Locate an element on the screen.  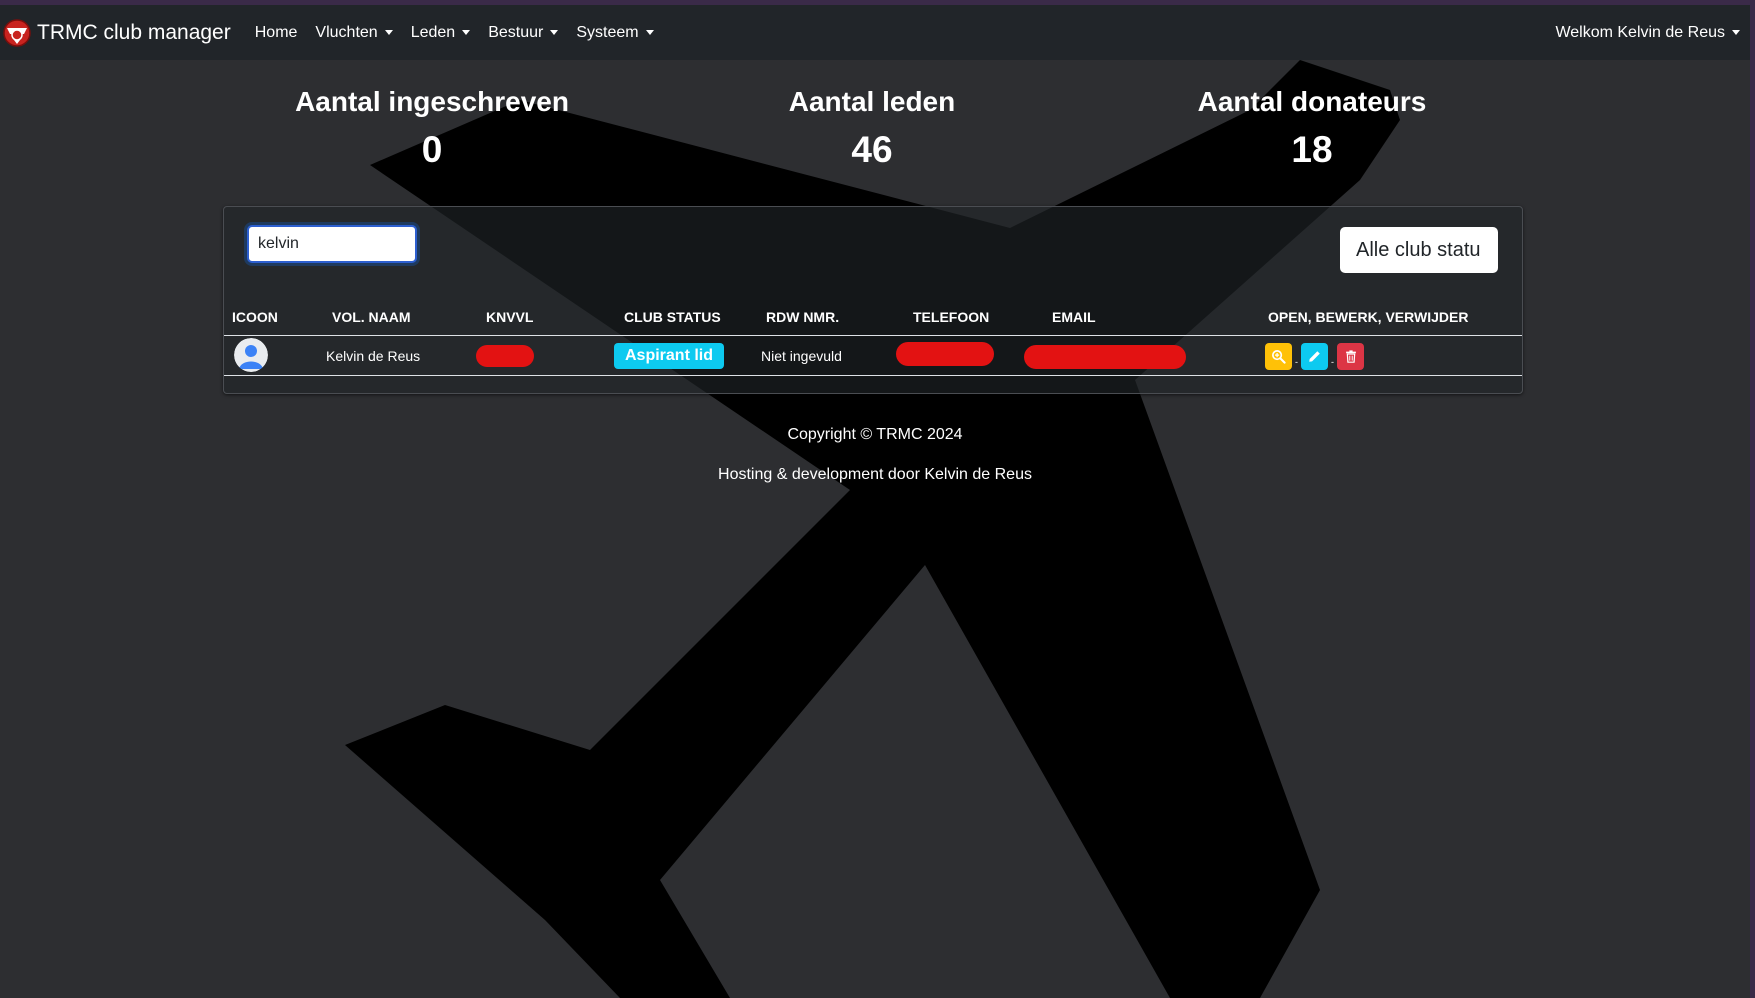
user-menu-label: Welkom Kelvin de Reus is located at coordinates (1640, 32).